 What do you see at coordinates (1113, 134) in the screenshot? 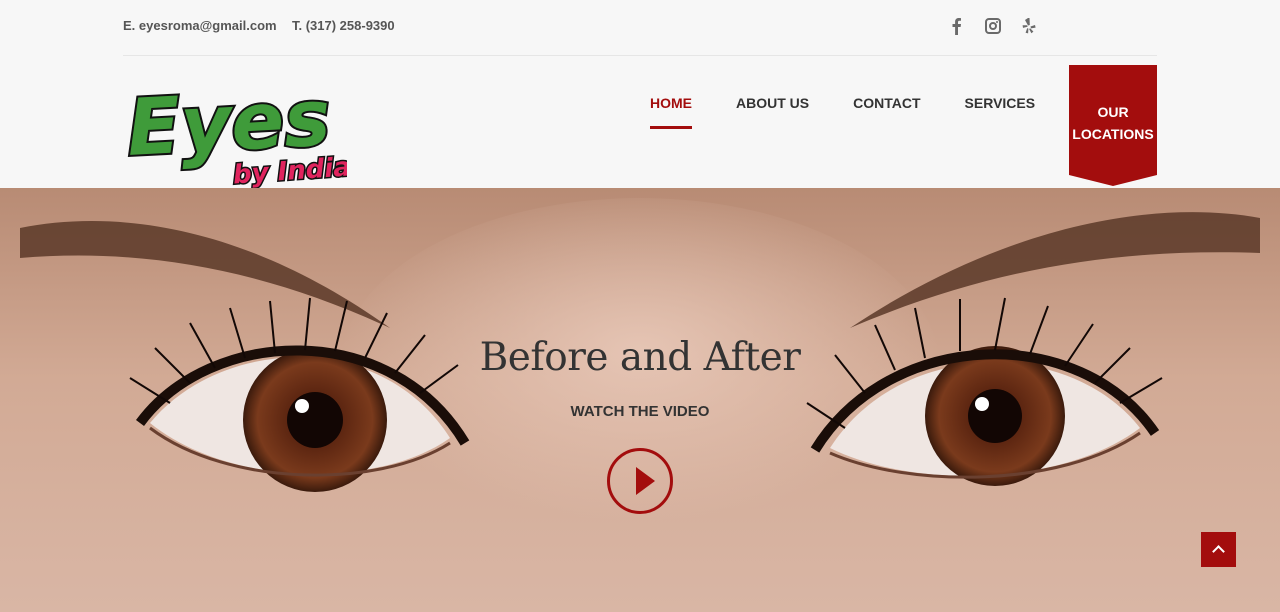
I see `our-locations-line2: LOCATIONS` at bounding box center [1113, 134].